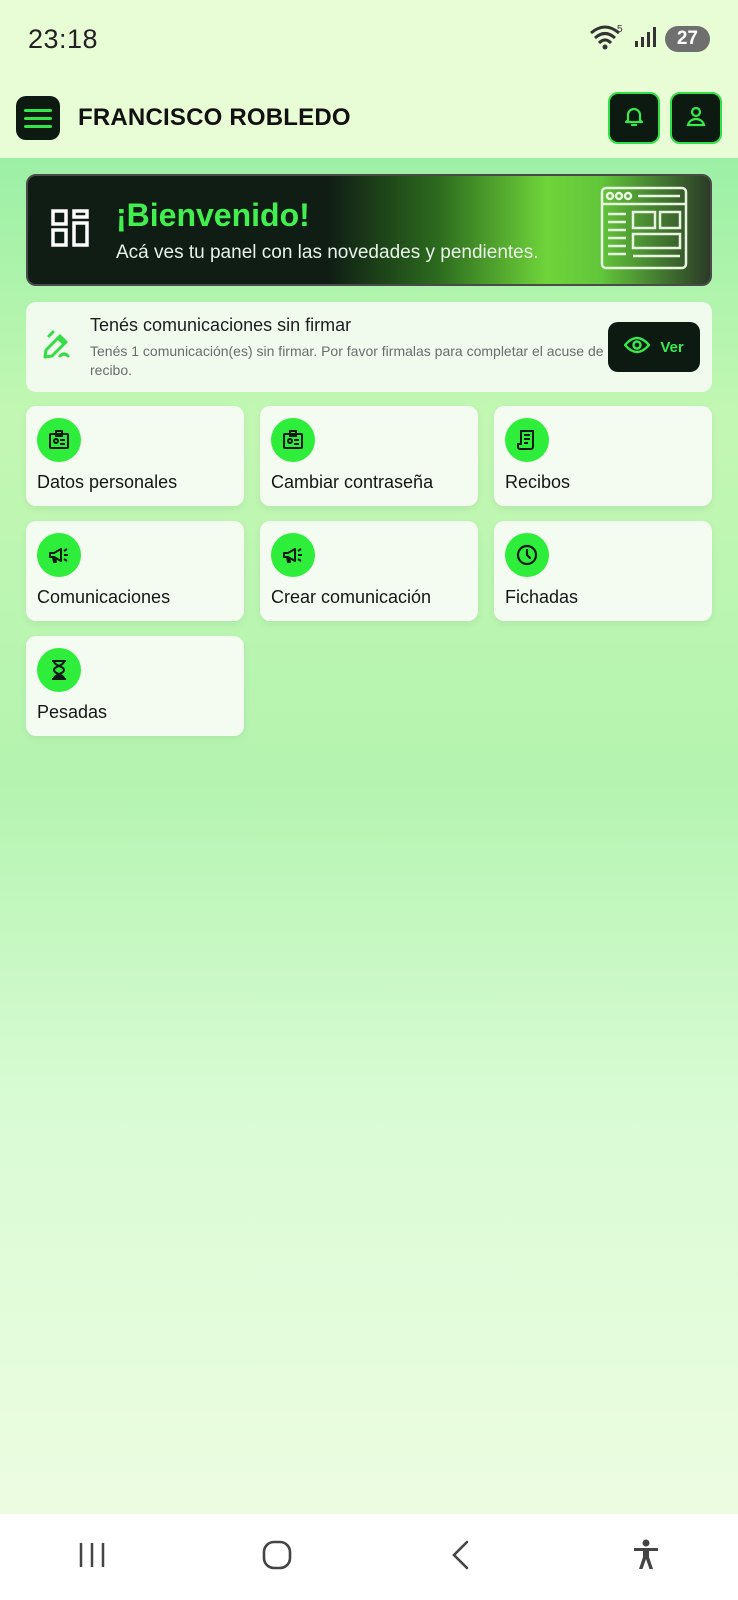 This screenshot has width=738, height=1600. What do you see at coordinates (351, 597) in the screenshot?
I see `tile-label: Crear comunicación` at bounding box center [351, 597].